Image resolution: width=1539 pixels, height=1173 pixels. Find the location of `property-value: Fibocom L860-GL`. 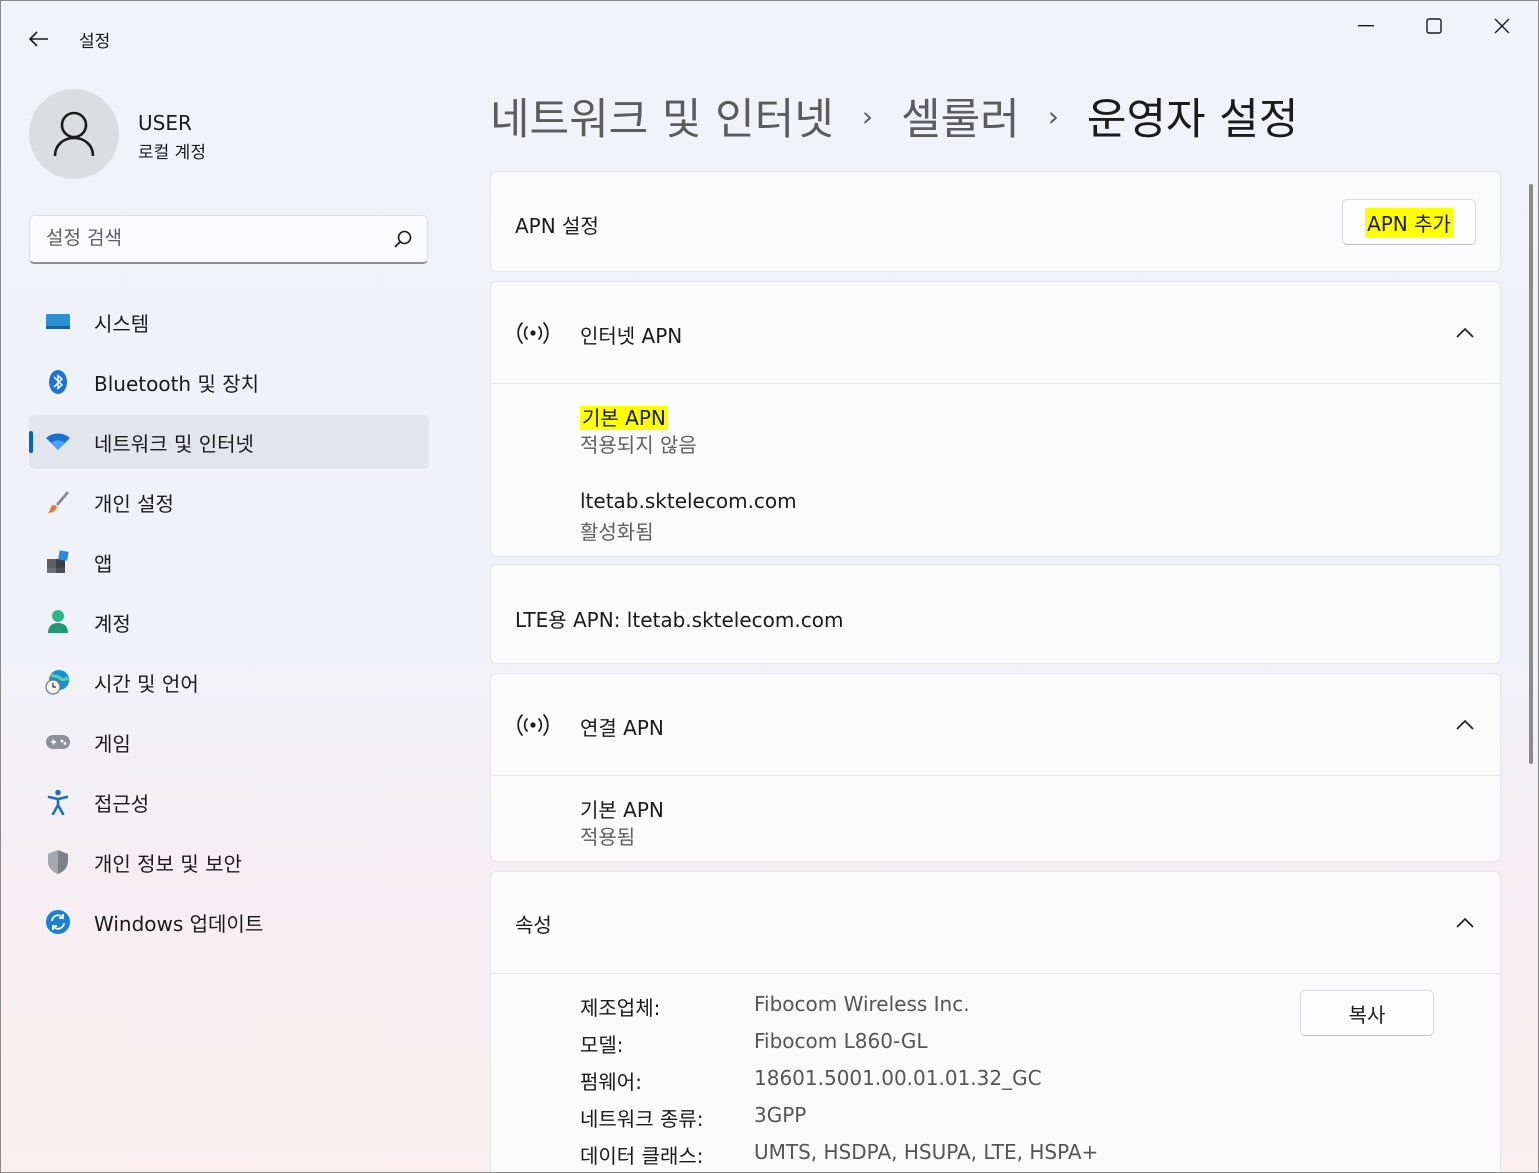

property-value: Fibocom L860-GL is located at coordinates (841, 1041).